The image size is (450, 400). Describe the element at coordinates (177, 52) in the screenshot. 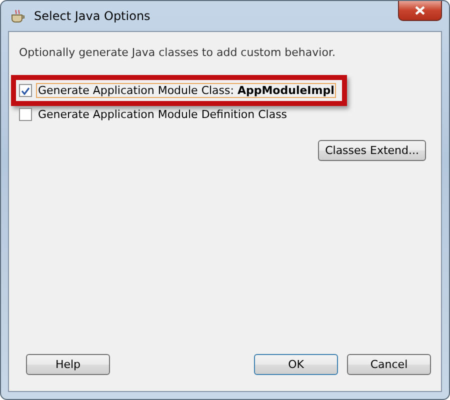

I see `description-text: Optionally generate Java classes to add custom behavior.` at that location.